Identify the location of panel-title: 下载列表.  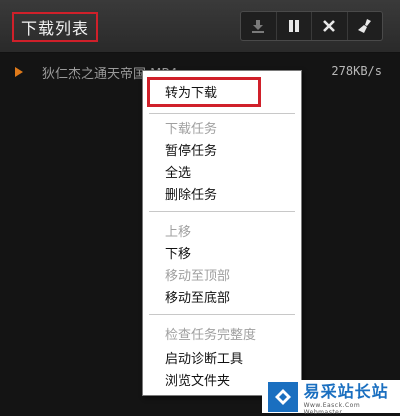
(54, 28).